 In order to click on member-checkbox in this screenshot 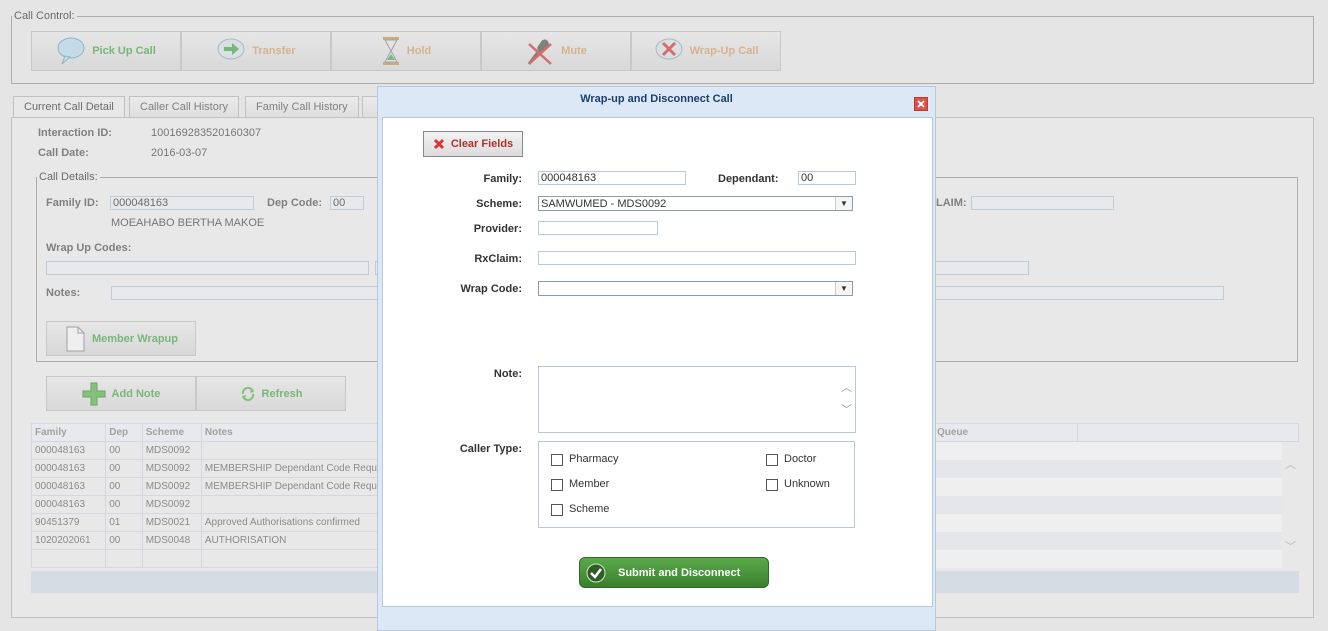, I will do `click(557, 485)`.